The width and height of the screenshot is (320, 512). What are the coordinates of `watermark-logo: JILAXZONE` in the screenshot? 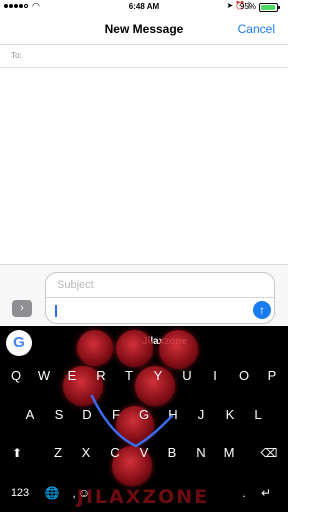 It's located at (143, 497).